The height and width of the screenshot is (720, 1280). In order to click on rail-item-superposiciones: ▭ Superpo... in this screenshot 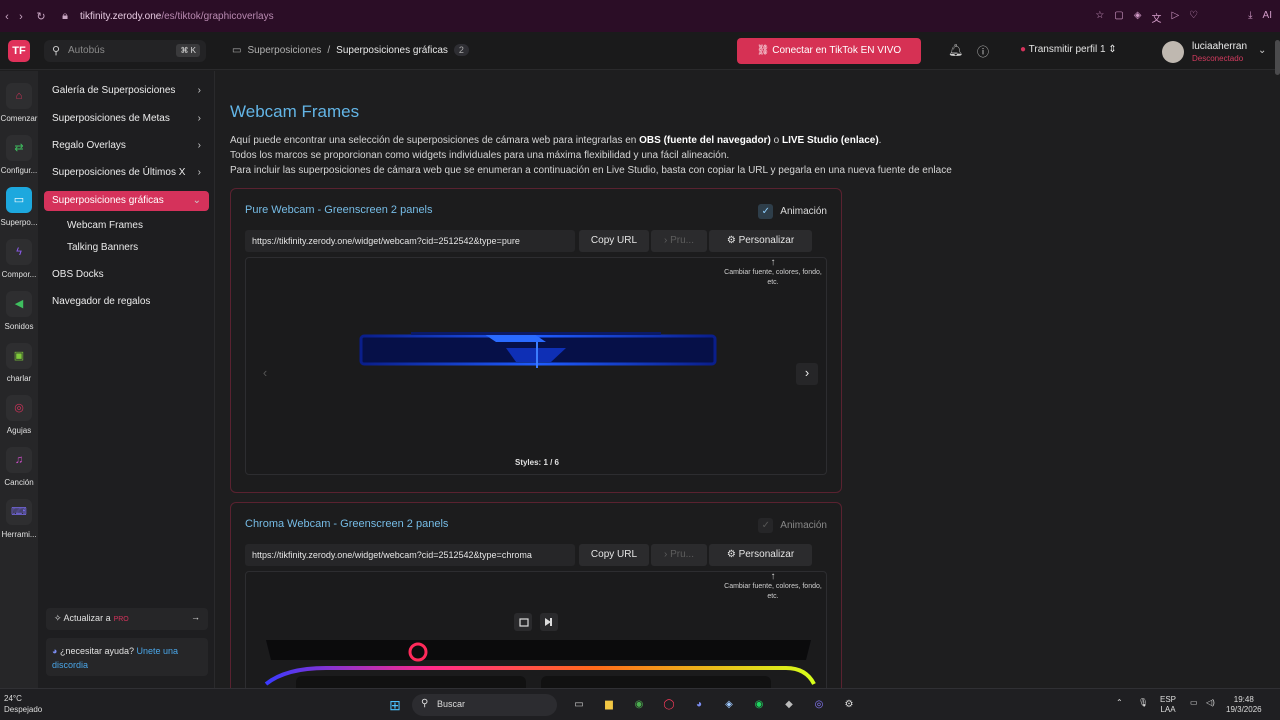, I will do `click(19, 207)`.